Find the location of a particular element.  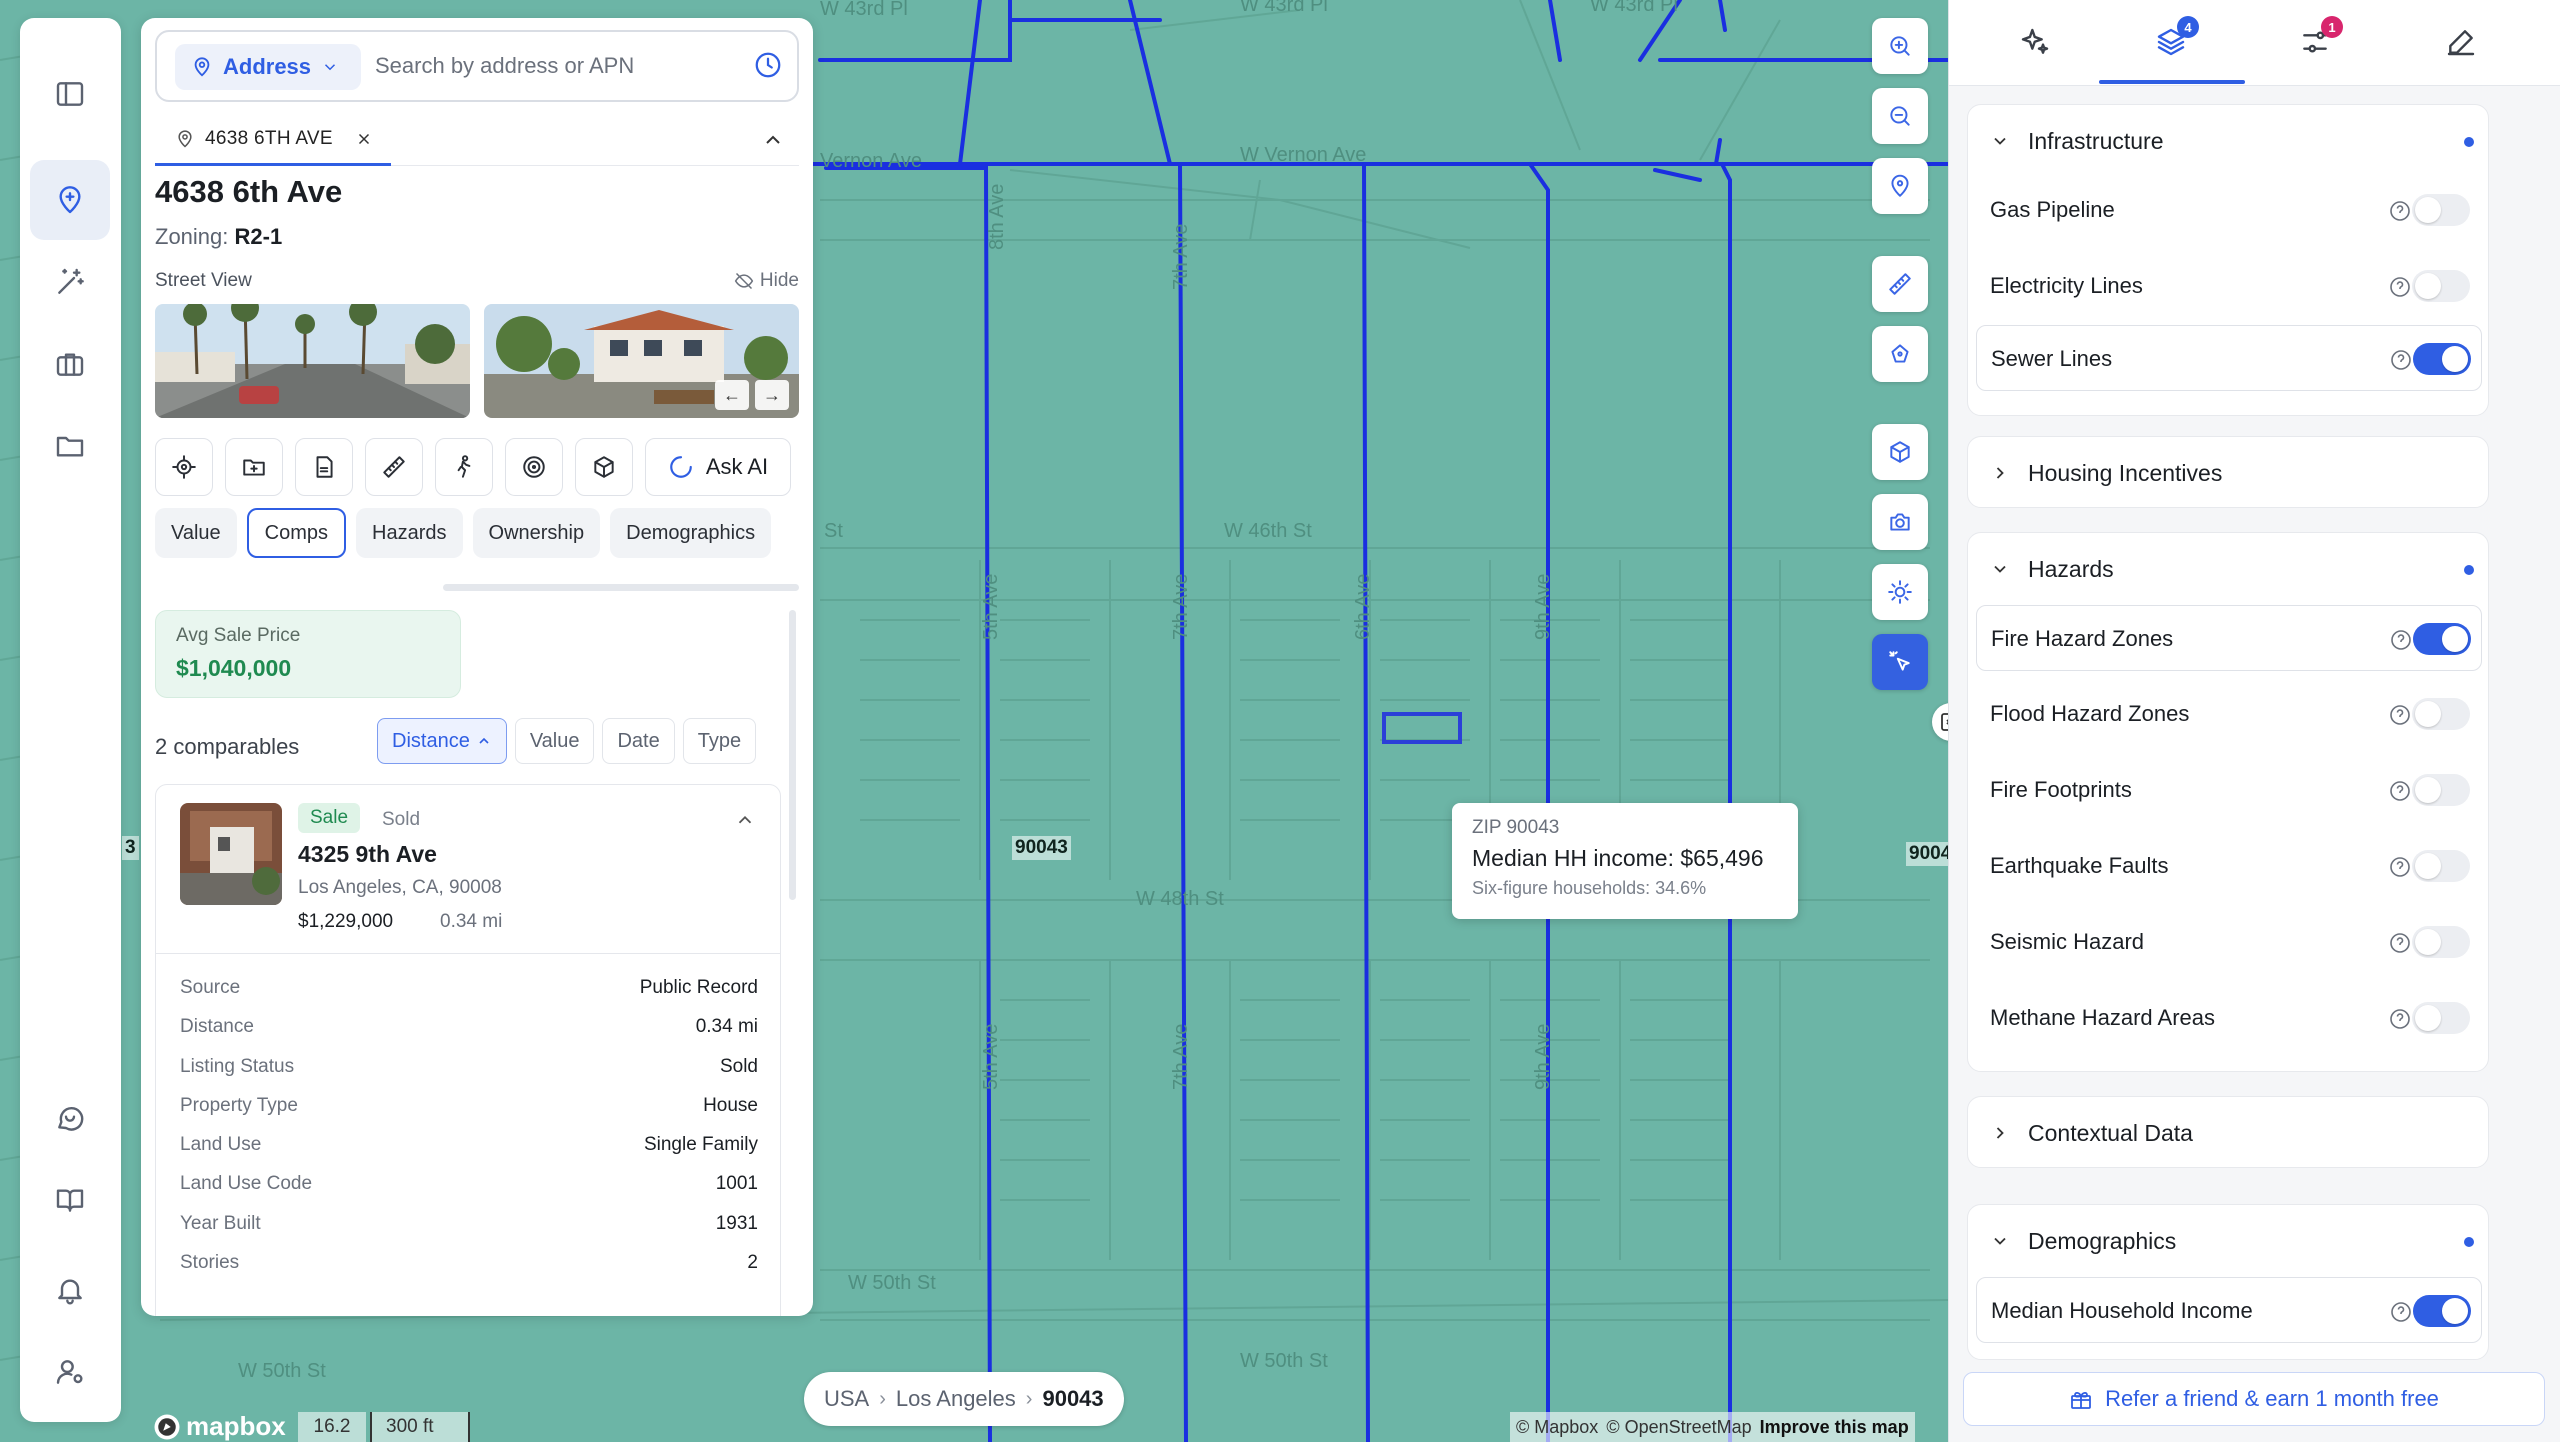

map-style-button is located at coordinates (1900, 592).